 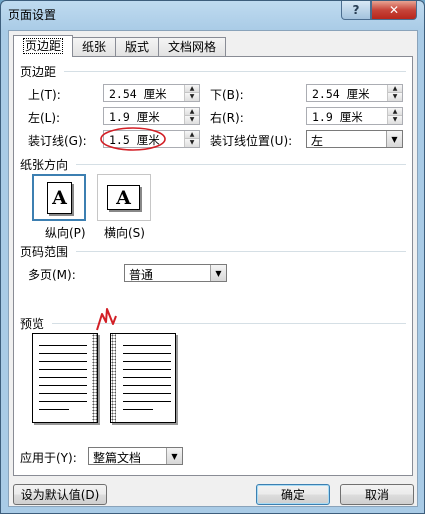 I want to click on portrait-label: 纵向(P), so click(x=65, y=233).